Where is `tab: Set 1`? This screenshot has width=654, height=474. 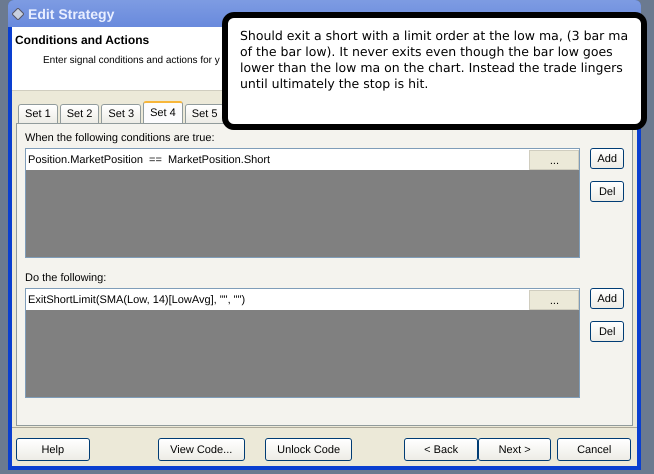 tab: Set 1 is located at coordinates (38, 113).